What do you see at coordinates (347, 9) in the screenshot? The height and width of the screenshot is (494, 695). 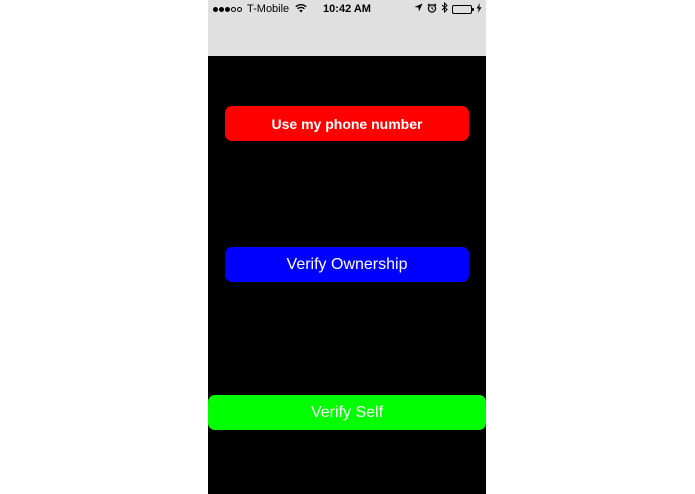 I see `status-bar: T-Mobile 10:42 AM` at bounding box center [347, 9].